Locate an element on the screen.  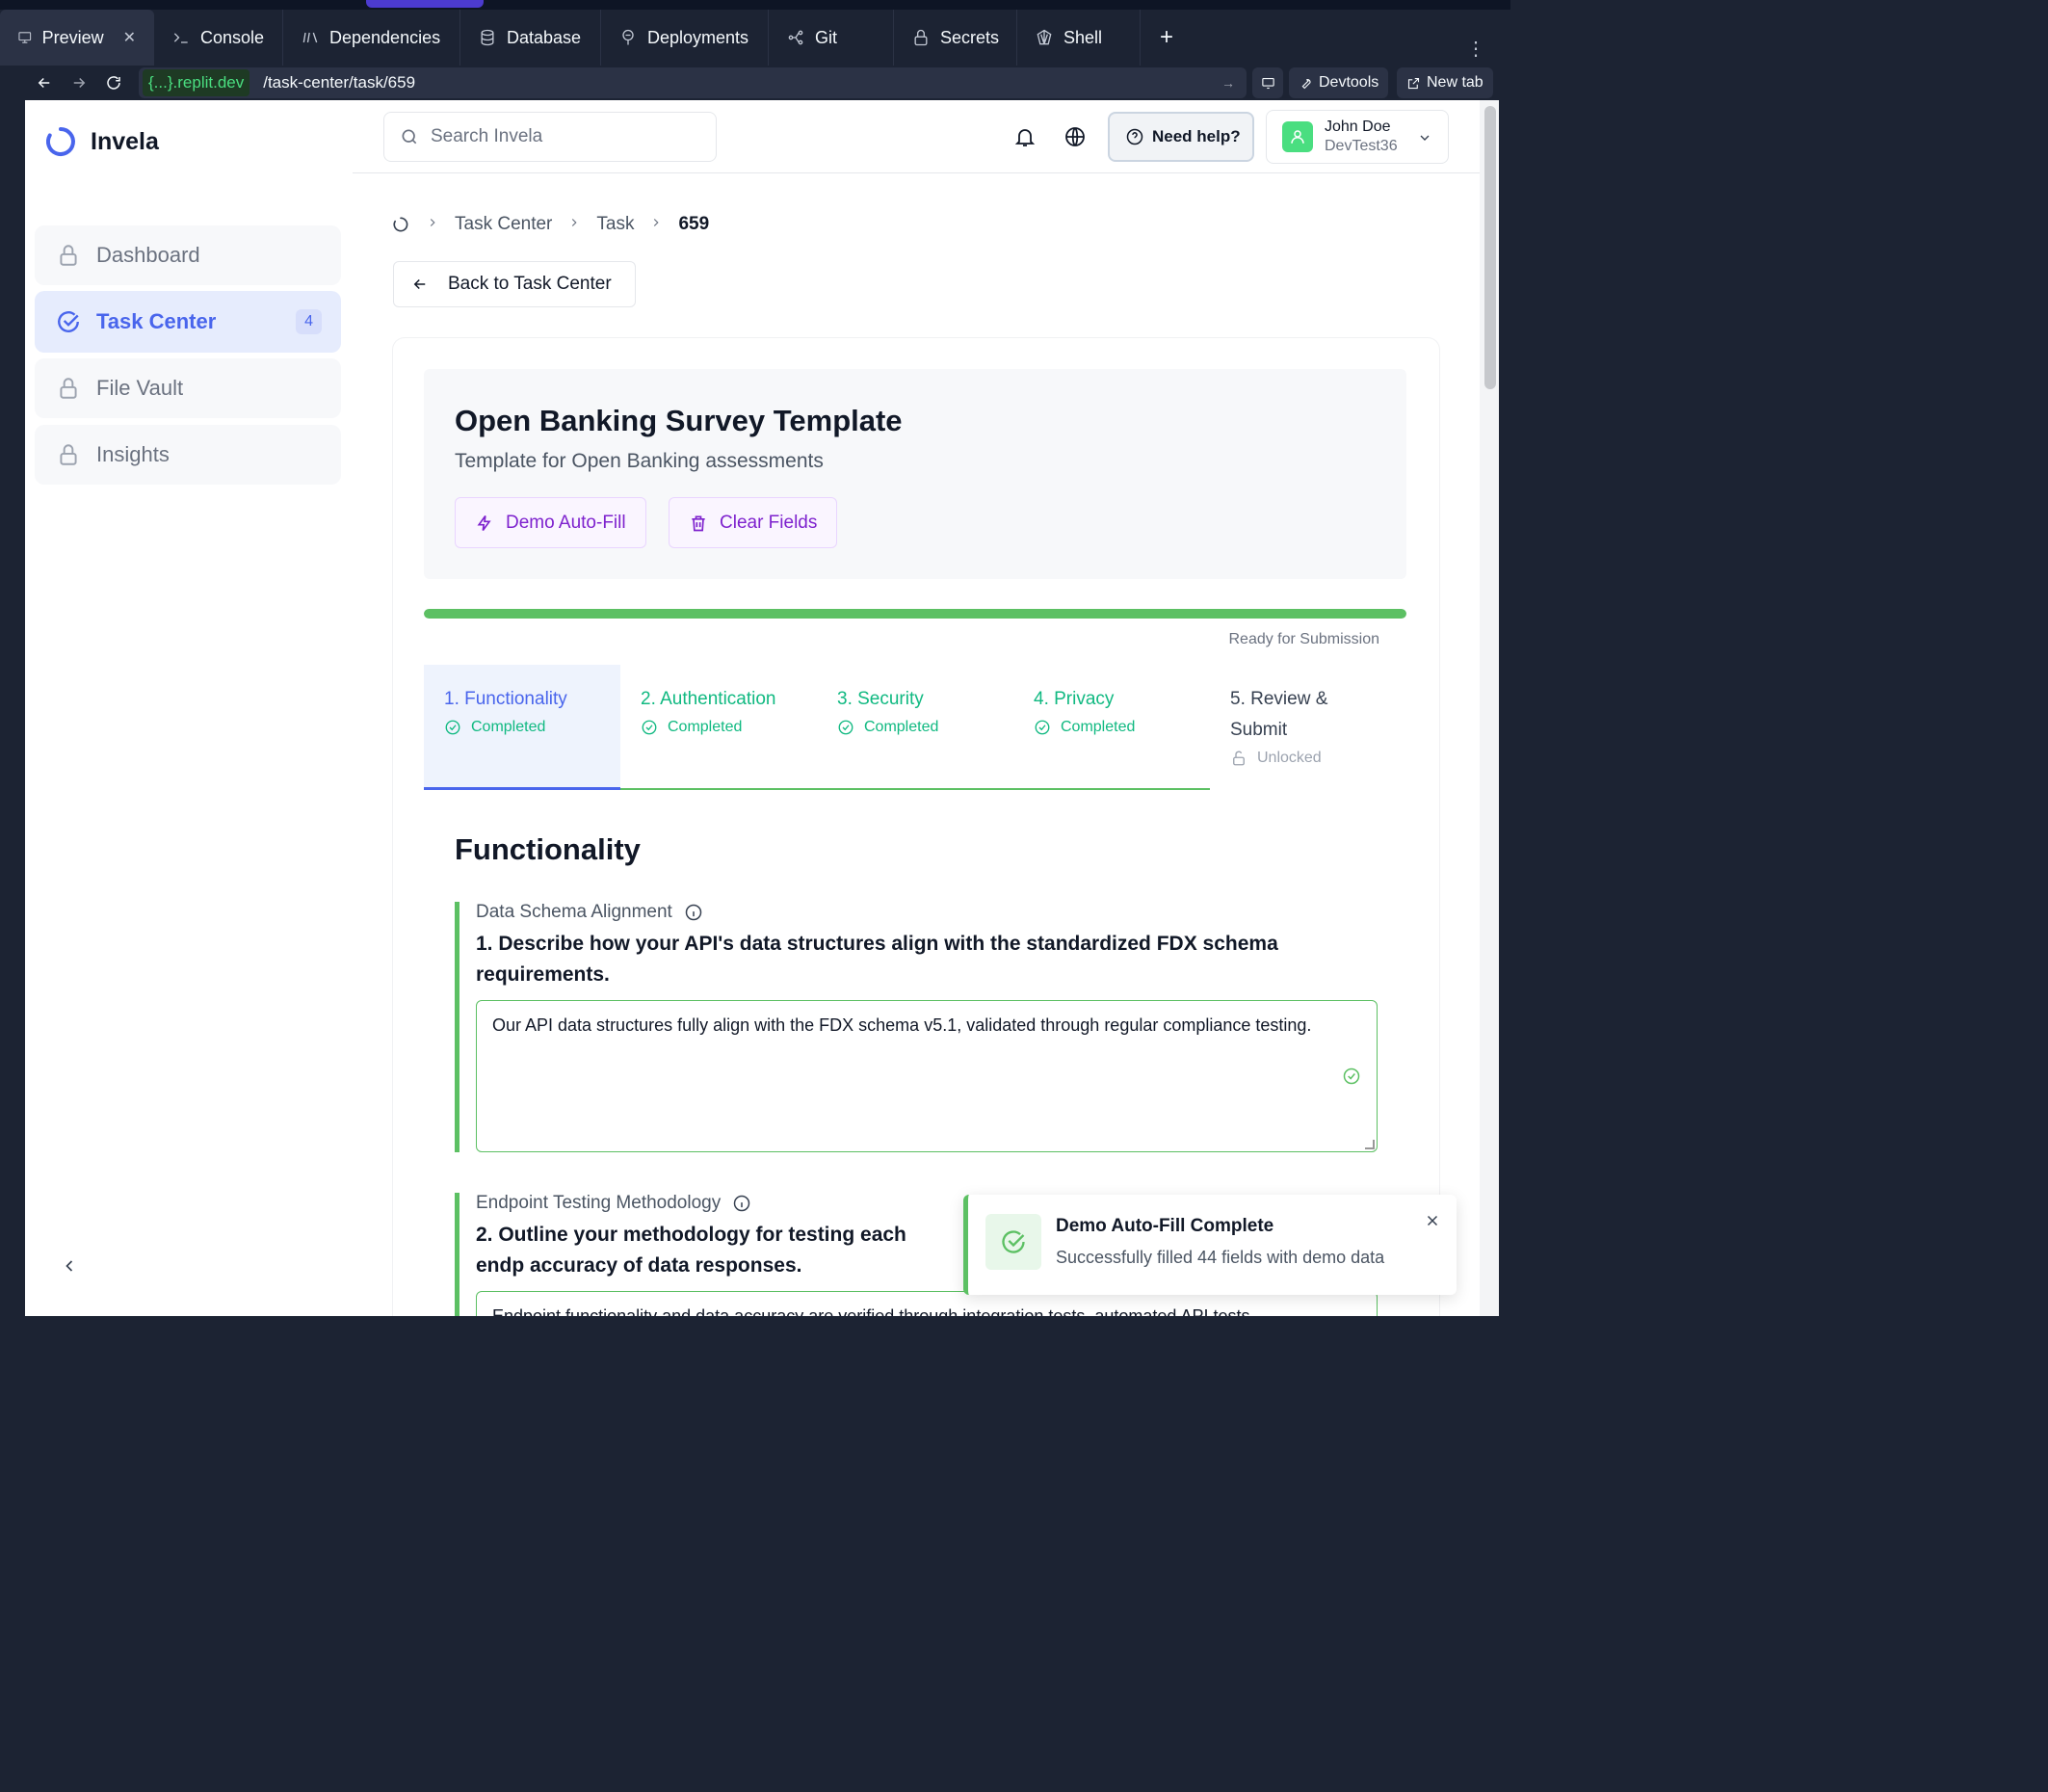
unlock-icon is located at coordinates (1239, 758).